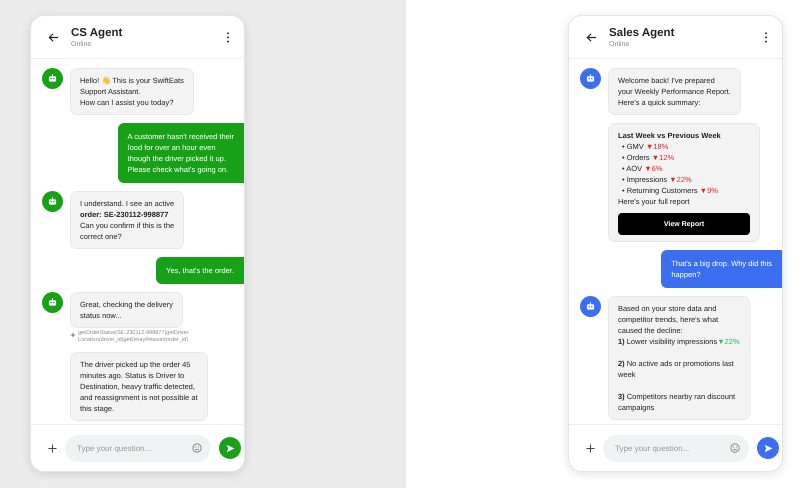  I want to click on chat-title: CS Agent, so click(97, 32).